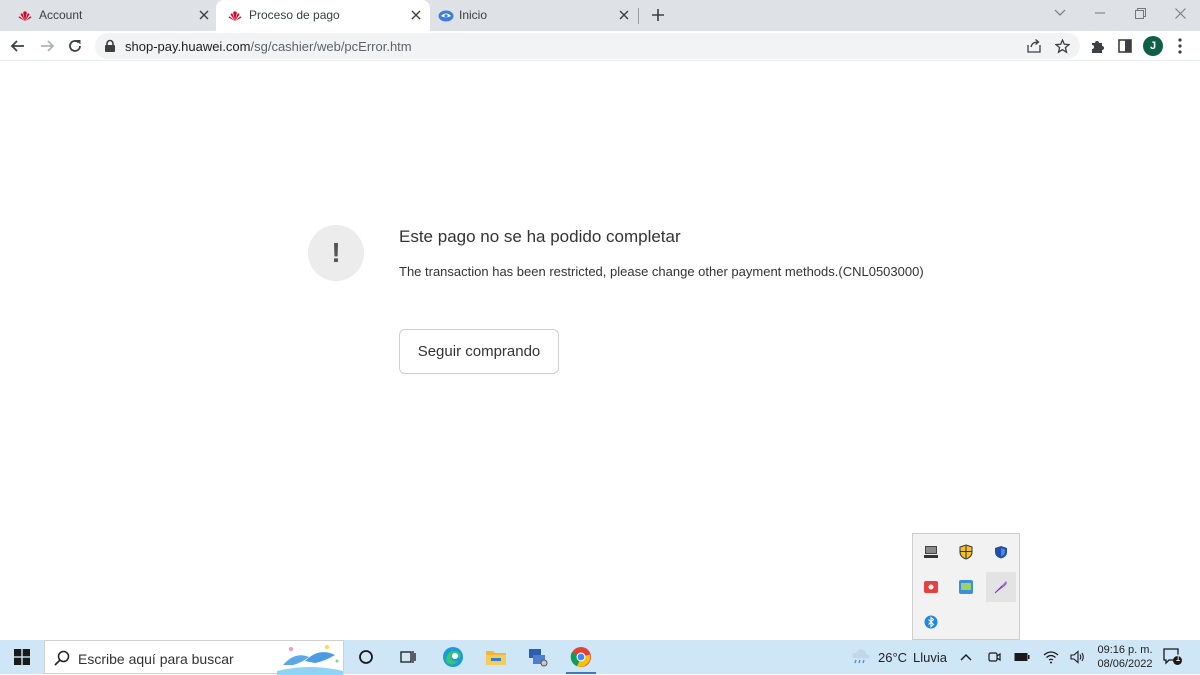  I want to click on more-vertical-icon, so click(1180, 46).